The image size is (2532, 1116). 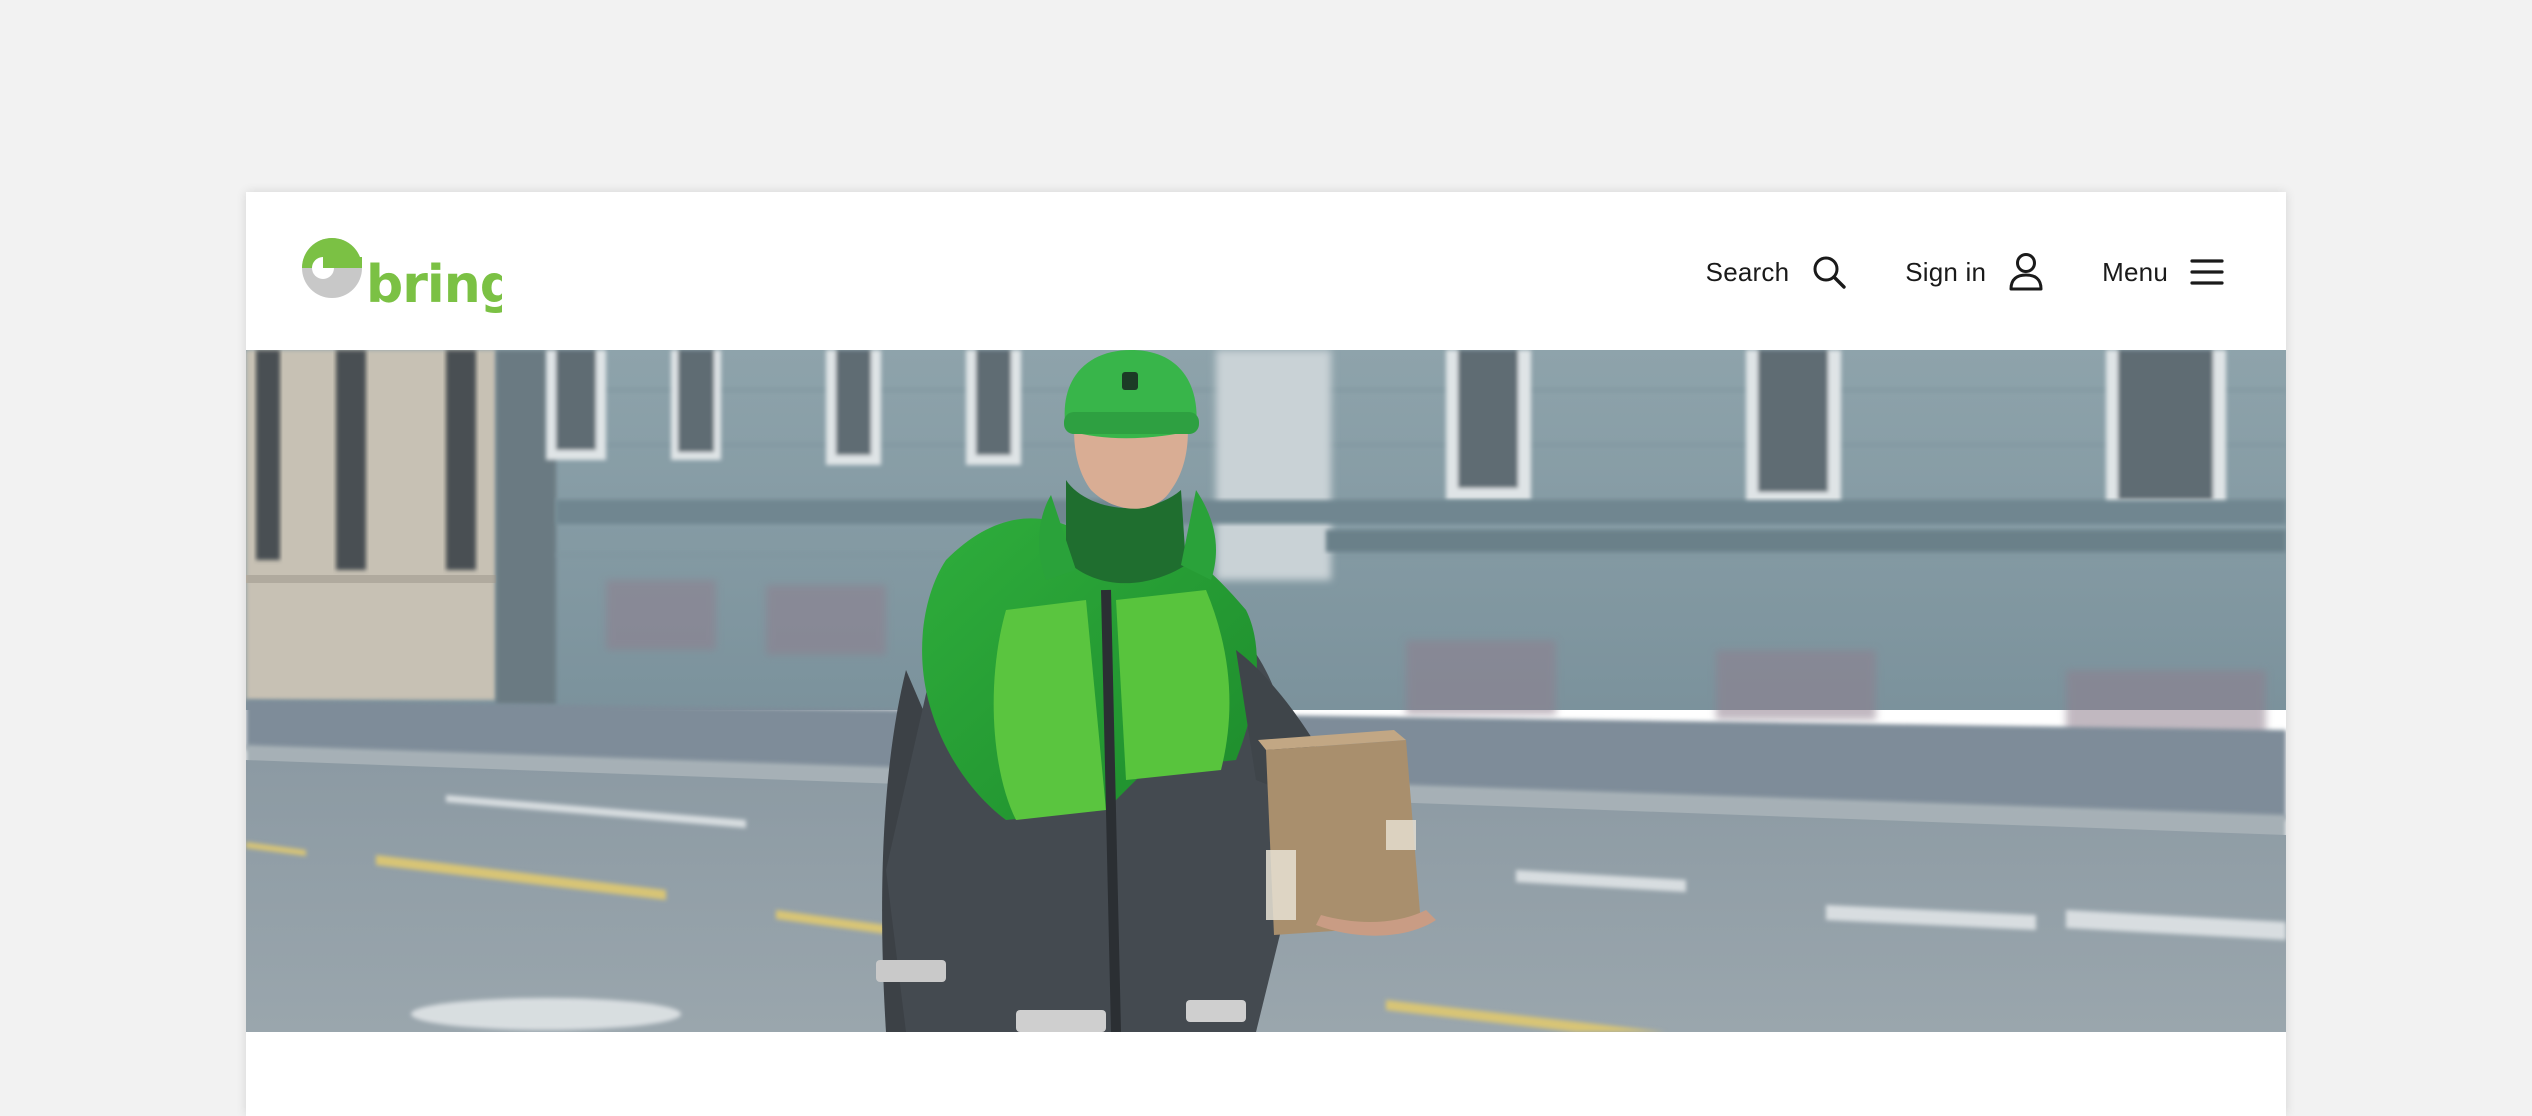 I want to click on signin-label: Sign in, so click(x=1946, y=271).